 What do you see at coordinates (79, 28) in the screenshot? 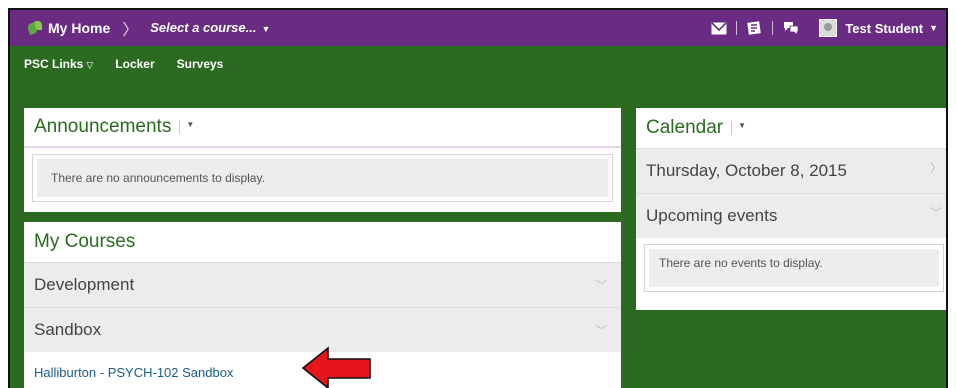
I see `my-home-link: My Home` at bounding box center [79, 28].